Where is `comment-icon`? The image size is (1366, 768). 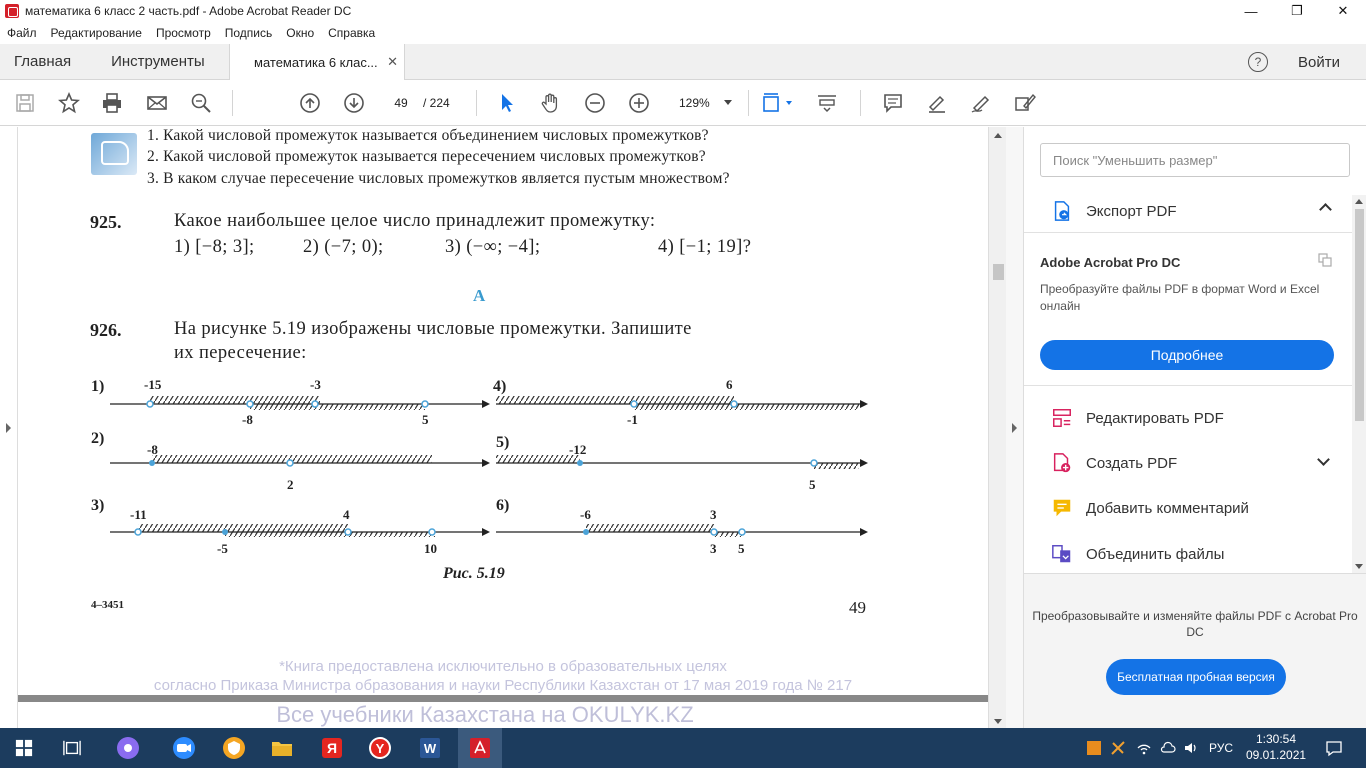
comment-icon is located at coordinates (893, 103).